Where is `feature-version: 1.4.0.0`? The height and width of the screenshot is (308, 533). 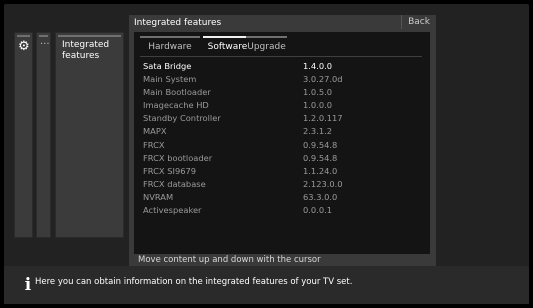 feature-version: 1.4.0.0 is located at coordinates (318, 66).